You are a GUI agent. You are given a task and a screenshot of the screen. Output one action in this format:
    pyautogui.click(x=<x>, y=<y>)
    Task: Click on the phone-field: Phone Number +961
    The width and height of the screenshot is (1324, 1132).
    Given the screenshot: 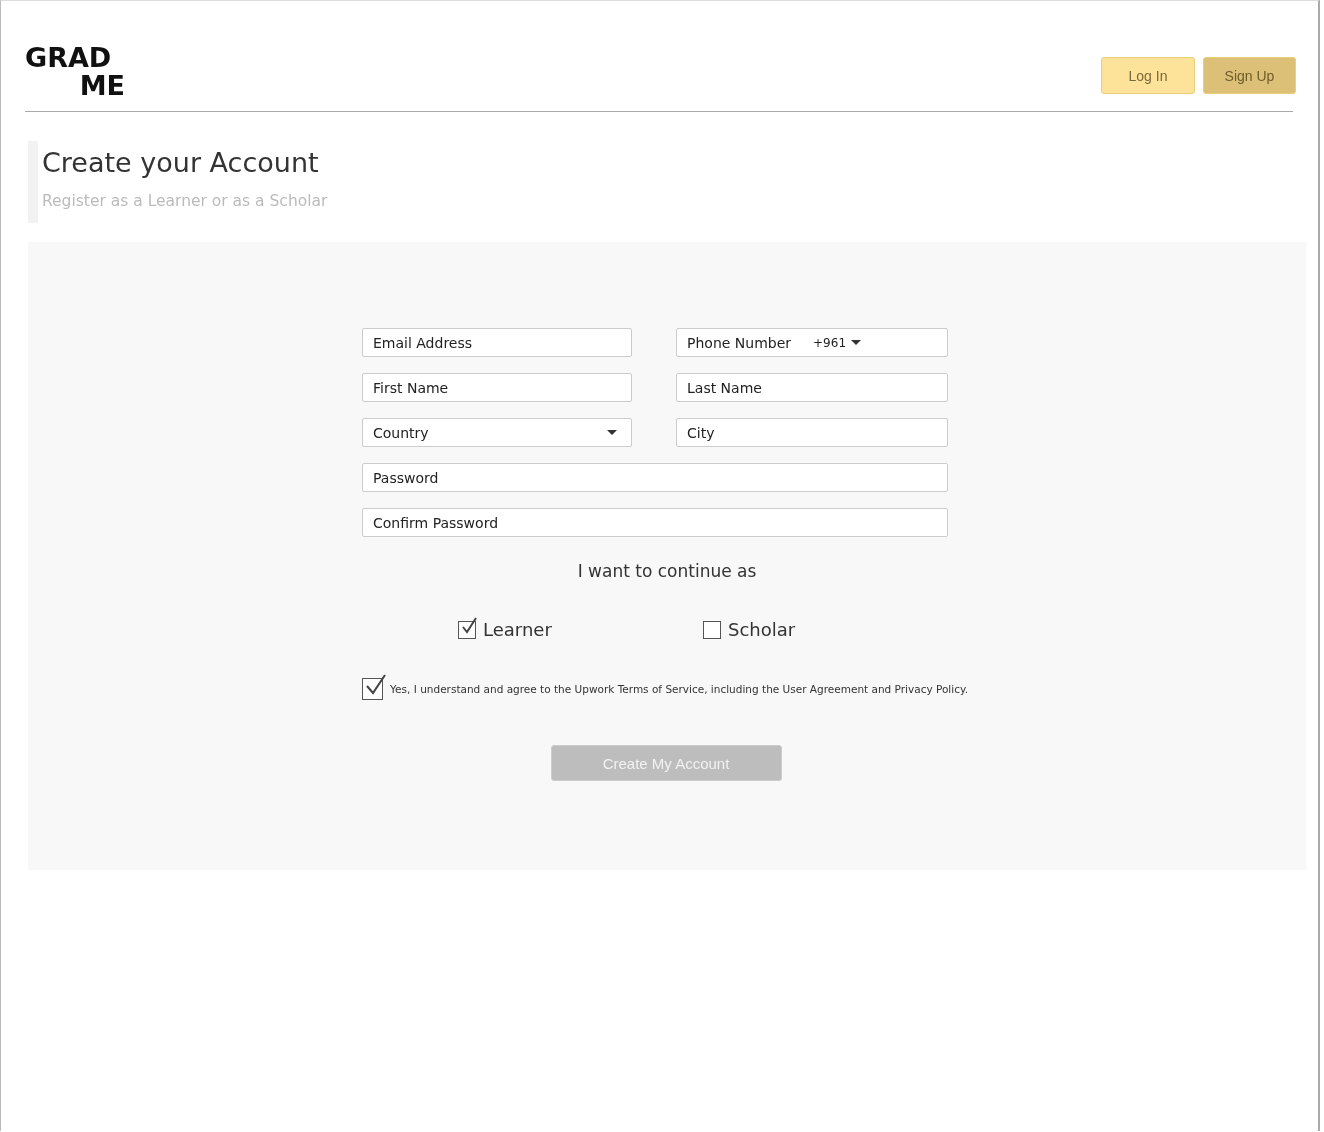 What is the action you would take?
    pyautogui.click(x=812, y=342)
    